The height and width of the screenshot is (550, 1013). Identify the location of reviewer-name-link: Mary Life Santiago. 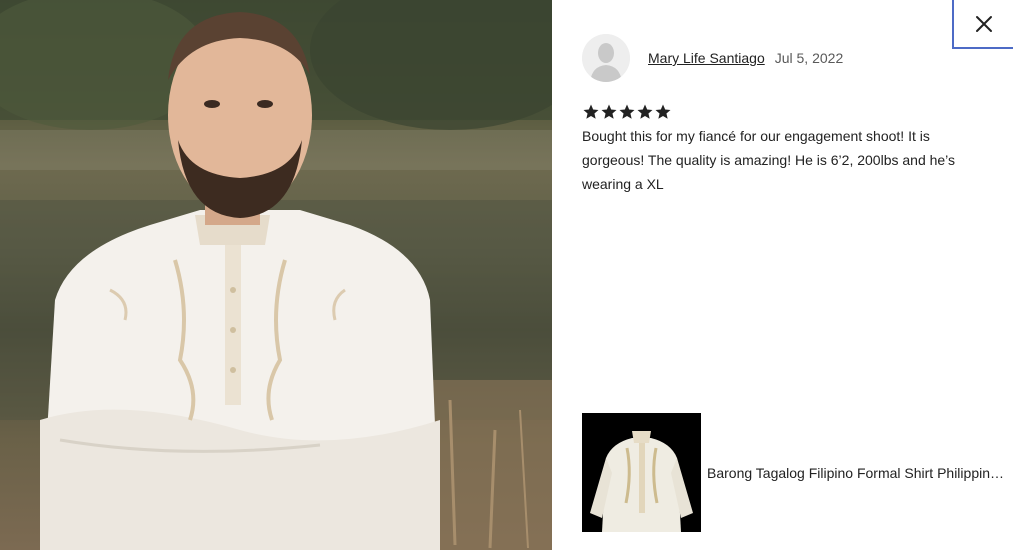
(706, 58).